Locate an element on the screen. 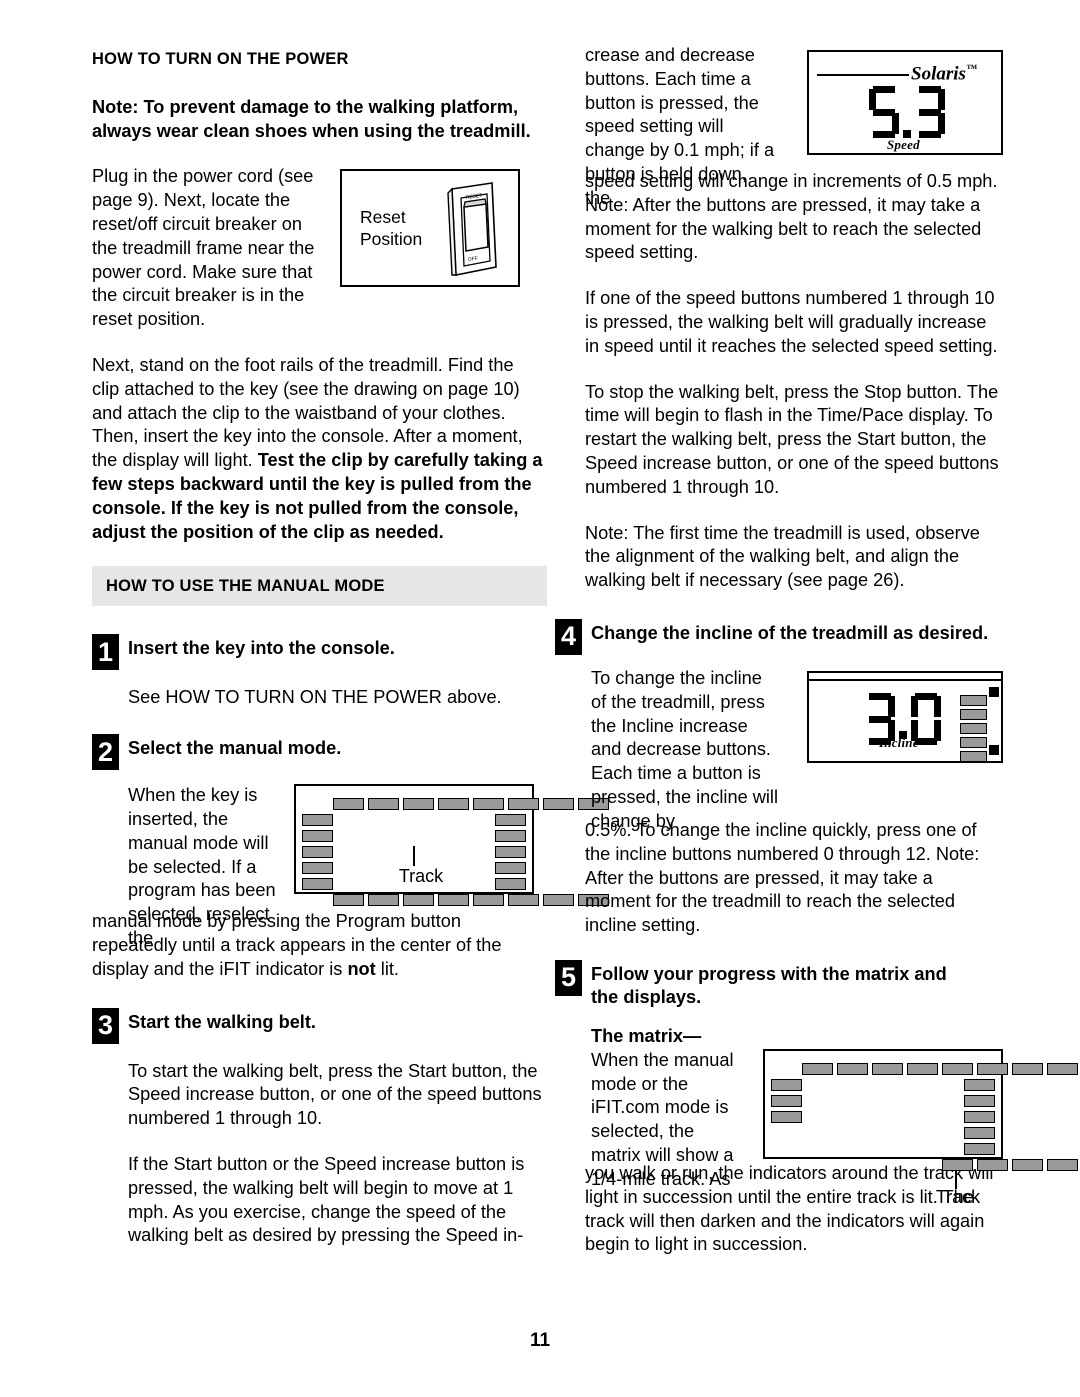 The height and width of the screenshot is (1397, 1080). track-figure-partial: Track is located at coordinates (920, 1127).